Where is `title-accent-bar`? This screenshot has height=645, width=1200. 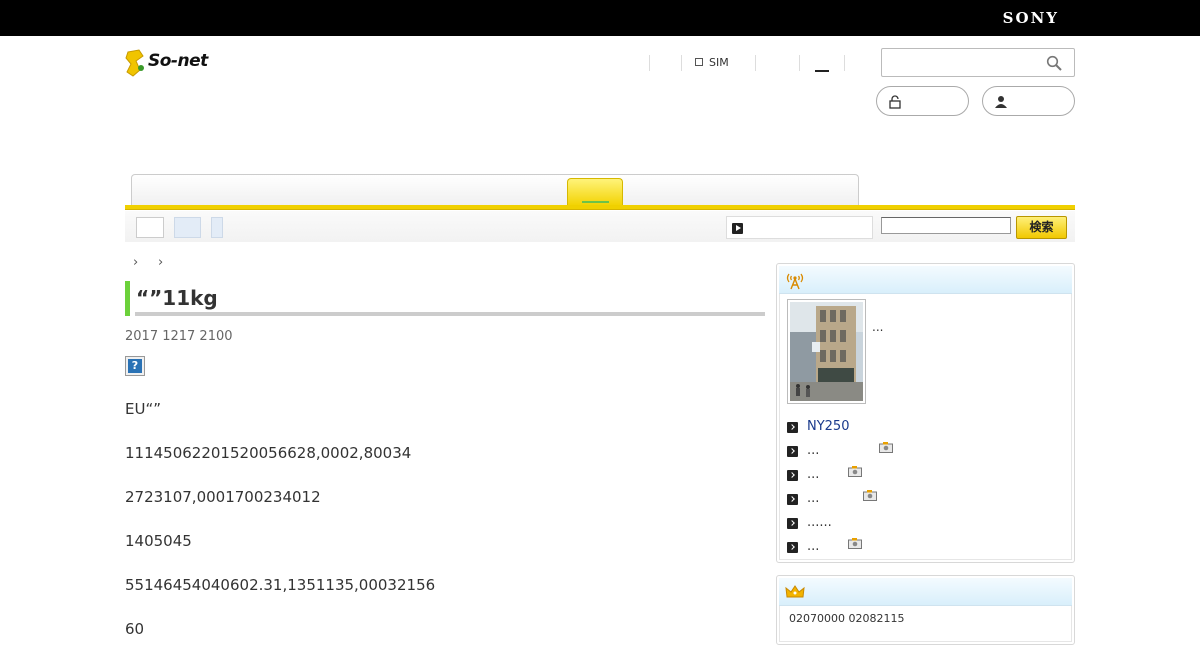 title-accent-bar is located at coordinates (127, 298).